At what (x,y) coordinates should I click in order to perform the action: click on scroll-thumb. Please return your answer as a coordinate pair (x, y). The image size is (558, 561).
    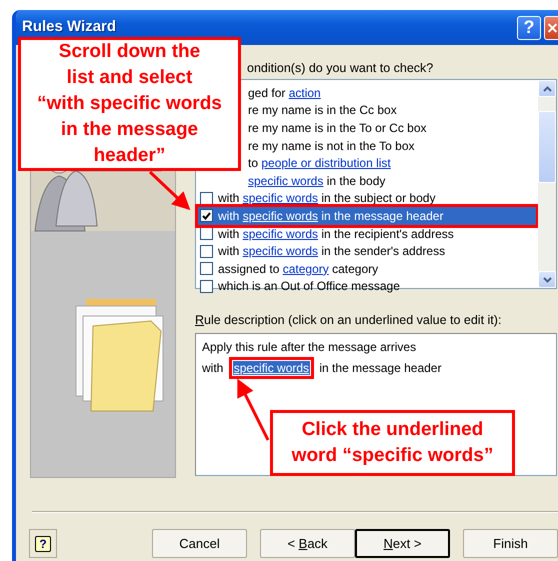
    Looking at the image, I should click on (547, 147).